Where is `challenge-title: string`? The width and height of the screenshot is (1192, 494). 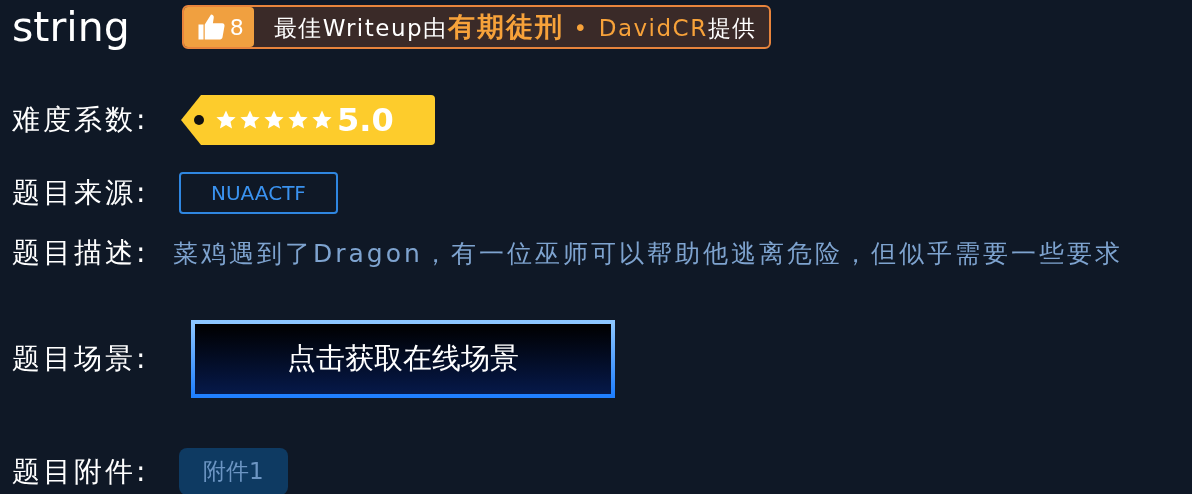 challenge-title: string is located at coordinates (71, 27).